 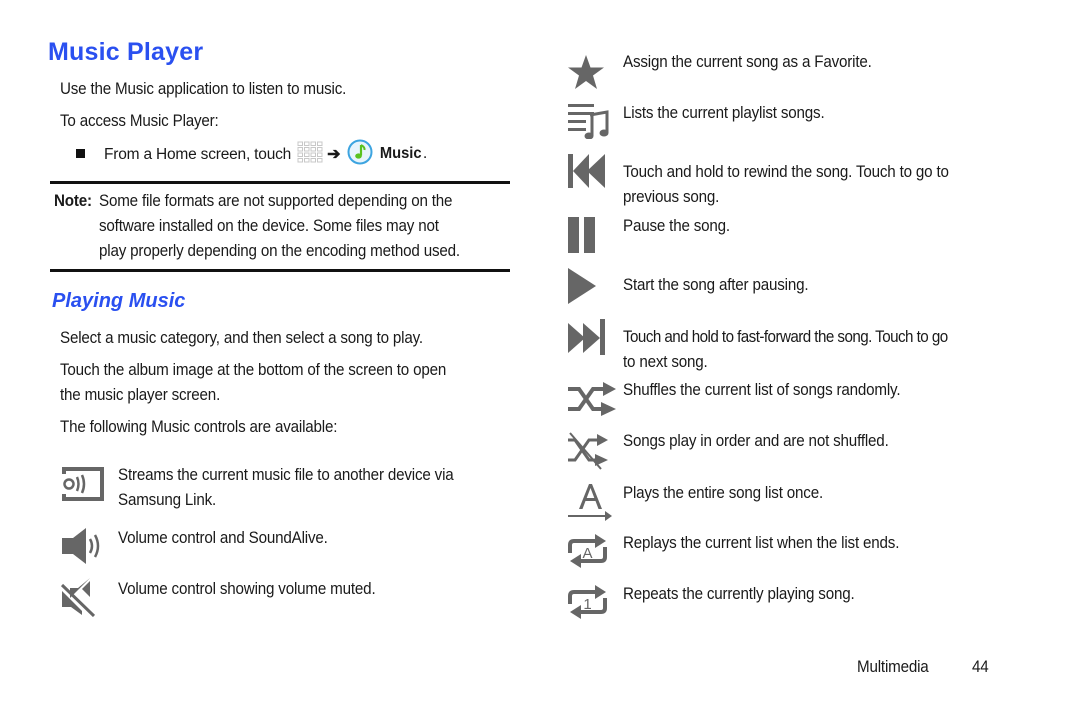 I want to click on arrow-symbol: ➔, so click(x=334, y=154).